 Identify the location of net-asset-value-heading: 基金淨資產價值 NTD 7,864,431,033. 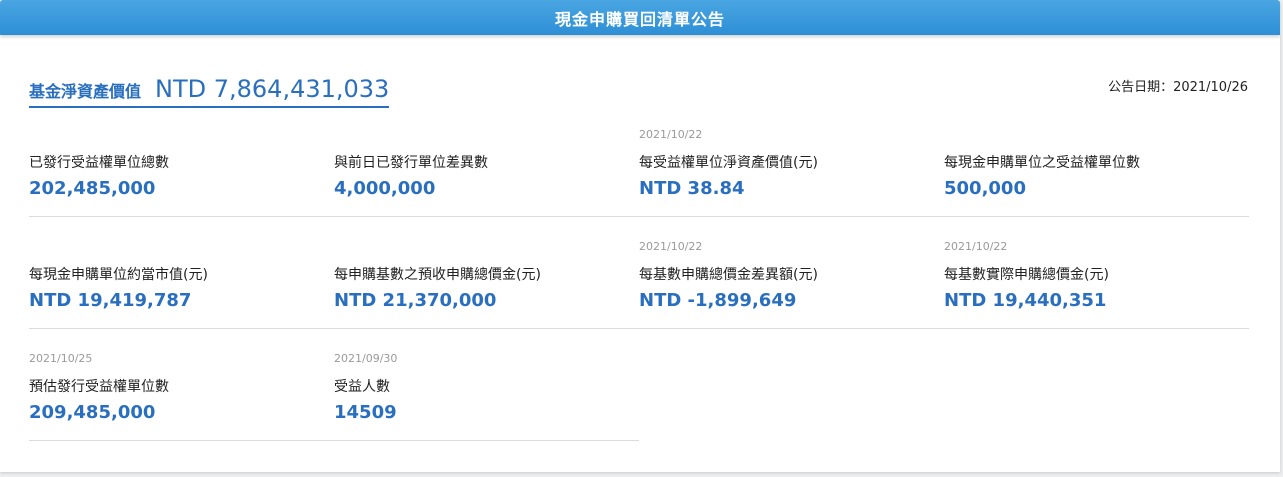
(209, 91).